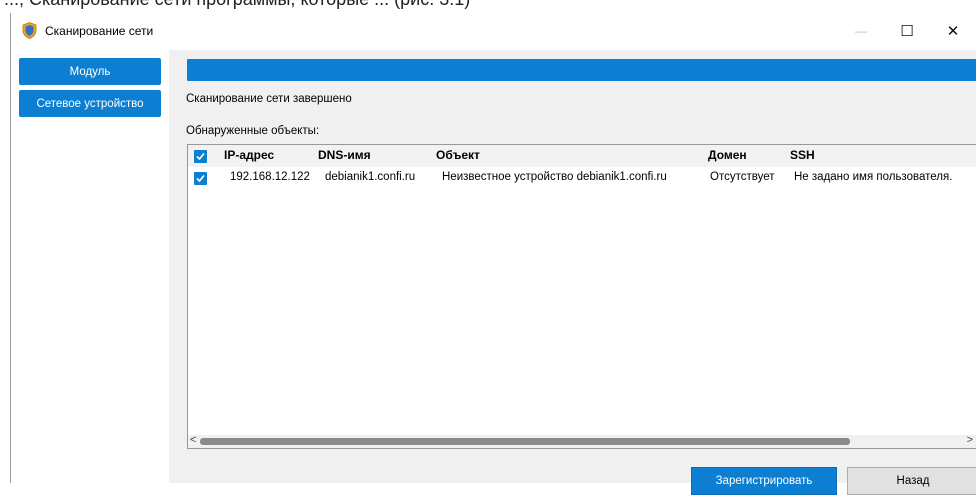 The width and height of the screenshot is (976, 495). I want to click on scan-progress-bar, so click(581, 70).